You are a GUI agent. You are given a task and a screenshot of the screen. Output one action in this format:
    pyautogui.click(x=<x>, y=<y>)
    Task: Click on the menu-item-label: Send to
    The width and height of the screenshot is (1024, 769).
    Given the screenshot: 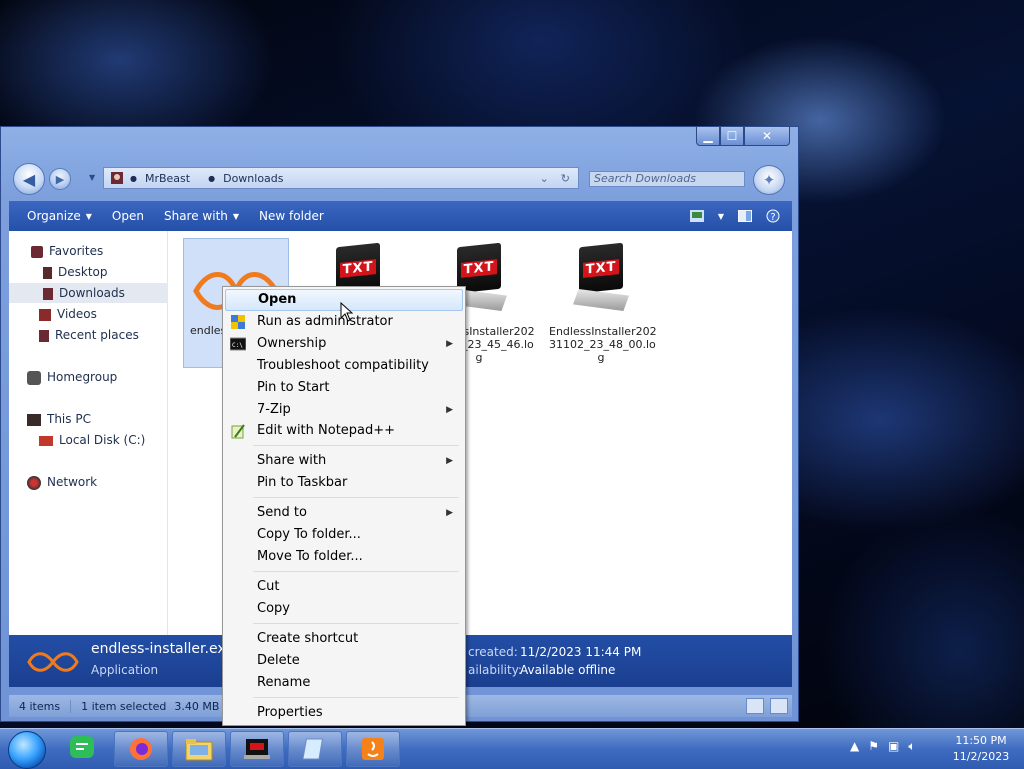 What is the action you would take?
    pyautogui.click(x=282, y=512)
    